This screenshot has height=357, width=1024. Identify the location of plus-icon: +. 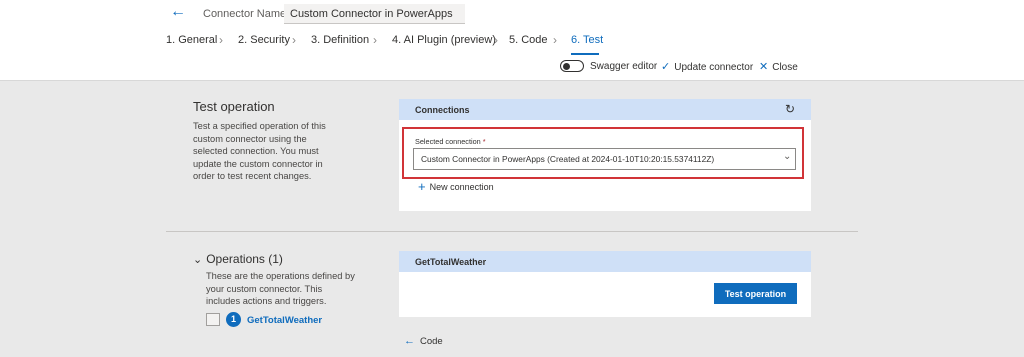
(422, 186).